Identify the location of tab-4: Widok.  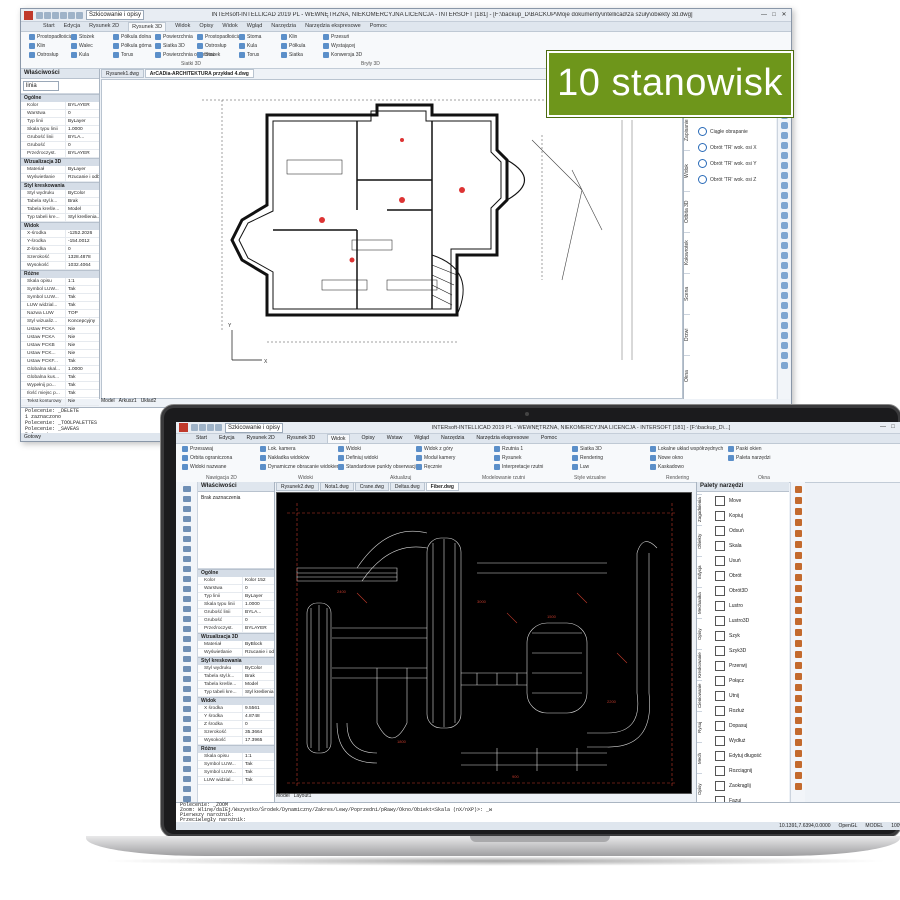
(338, 438).